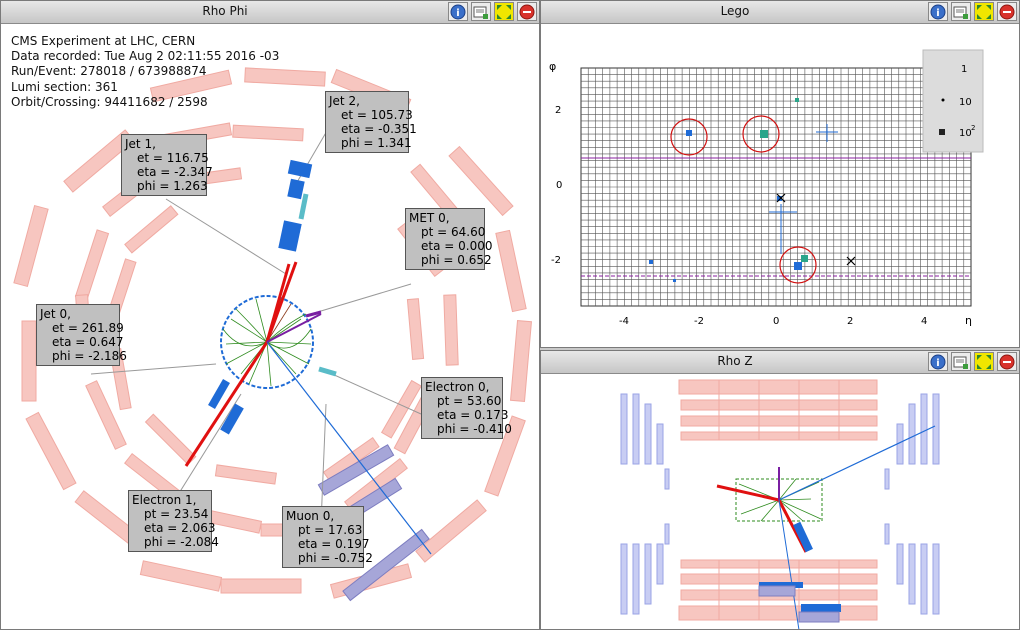 The height and width of the screenshot is (630, 1020). Describe the element at coordinates (317, 285) in the screenshot. I see `cyan-deposits` at that location.